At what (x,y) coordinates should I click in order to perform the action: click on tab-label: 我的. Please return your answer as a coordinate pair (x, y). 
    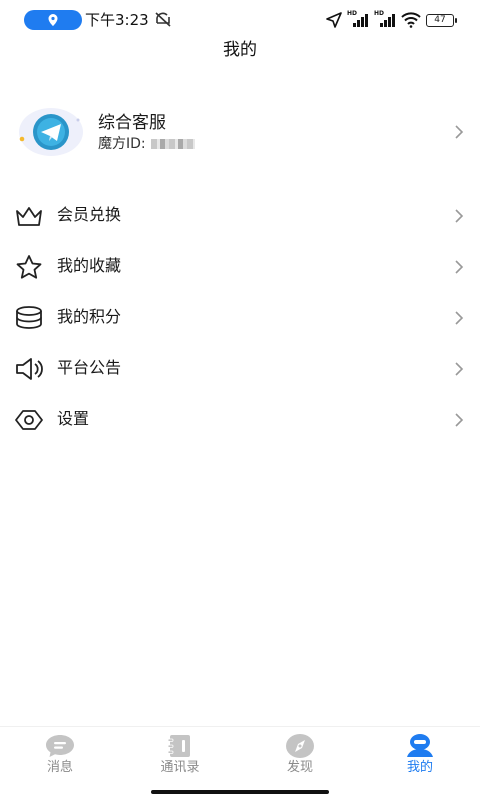
    Looking at the image, I should click on (419, 767).